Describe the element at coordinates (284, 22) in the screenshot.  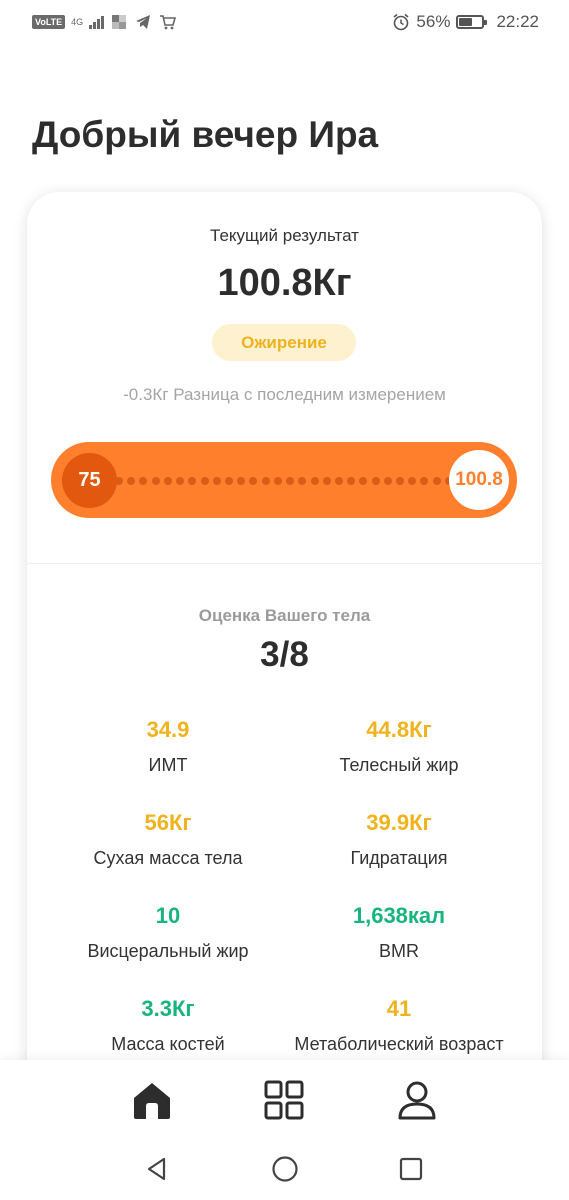
I see `status-bar: VoLTE 4G 56% 22:22` at that location.